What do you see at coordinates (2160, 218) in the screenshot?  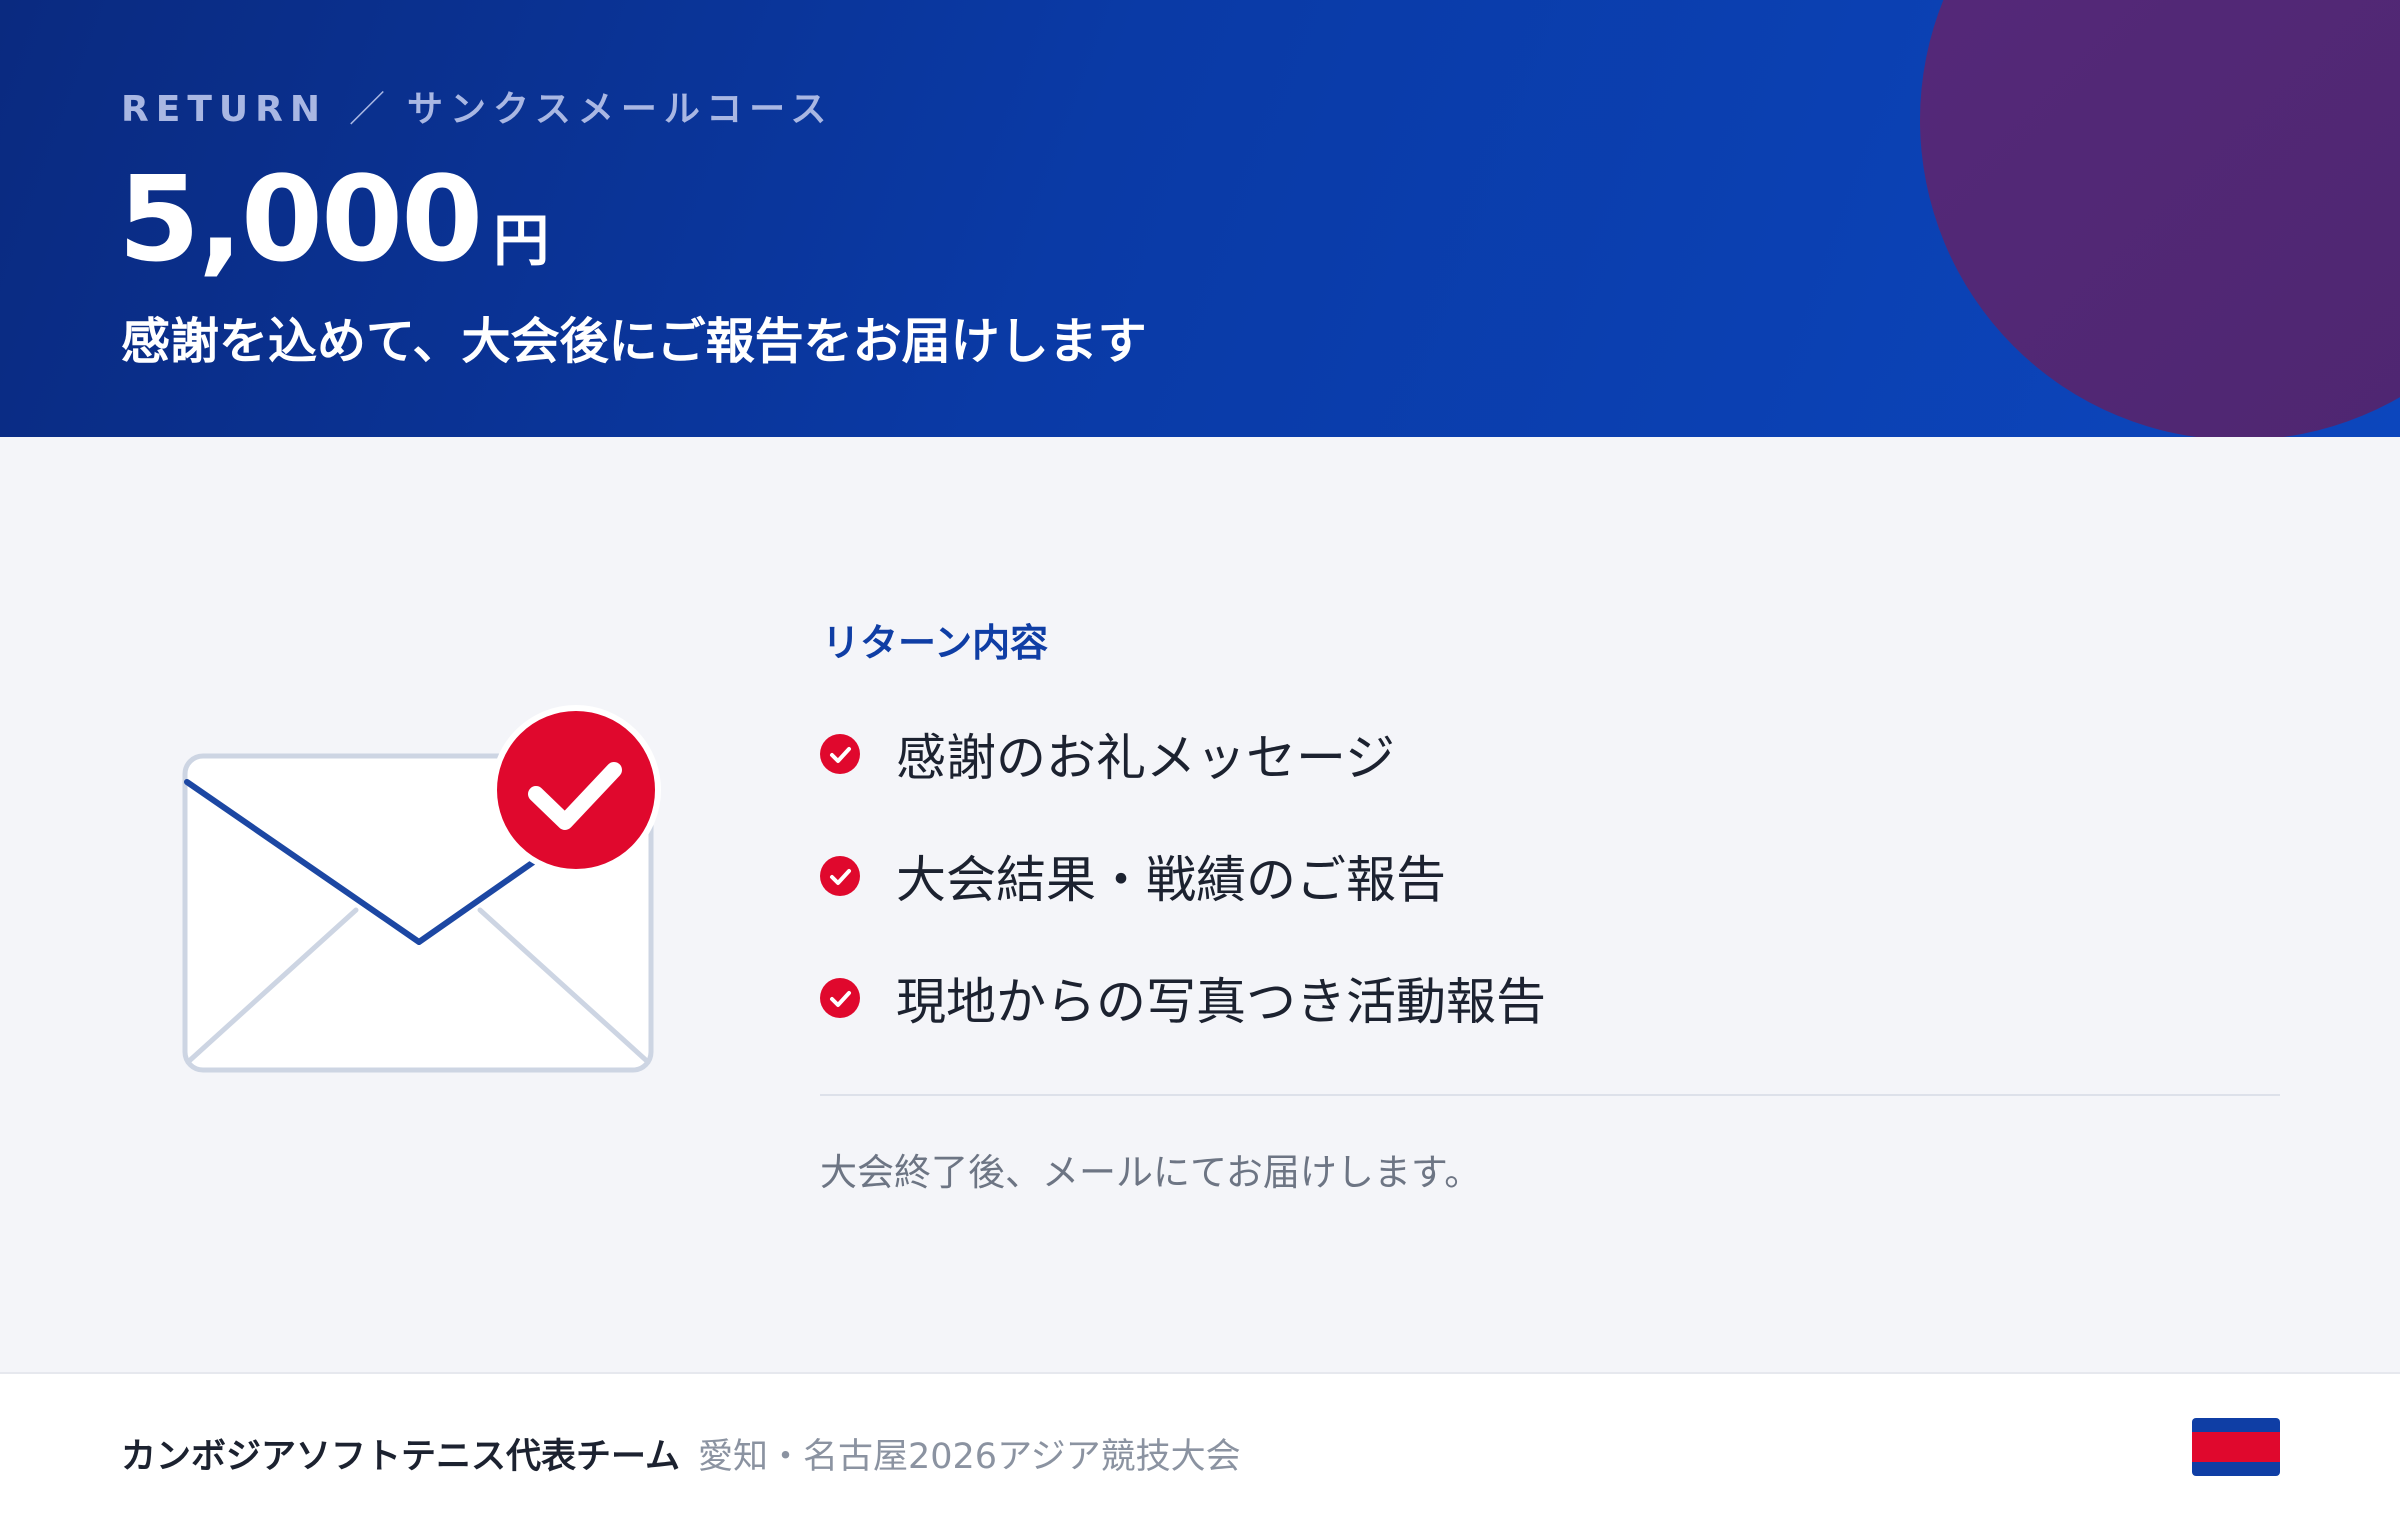 I see `decorative-circle` at bounding box center [2160, 218].